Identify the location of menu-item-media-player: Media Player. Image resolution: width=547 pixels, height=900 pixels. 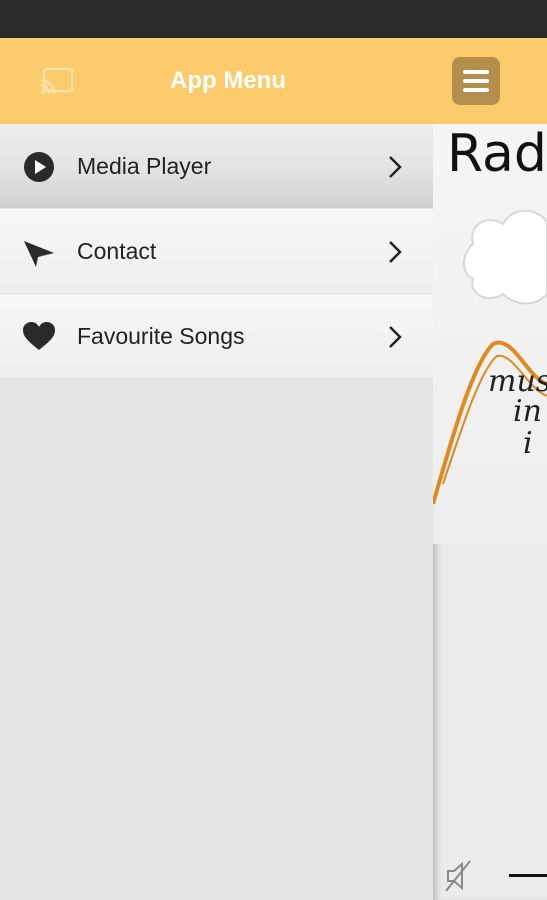
(216, 166).